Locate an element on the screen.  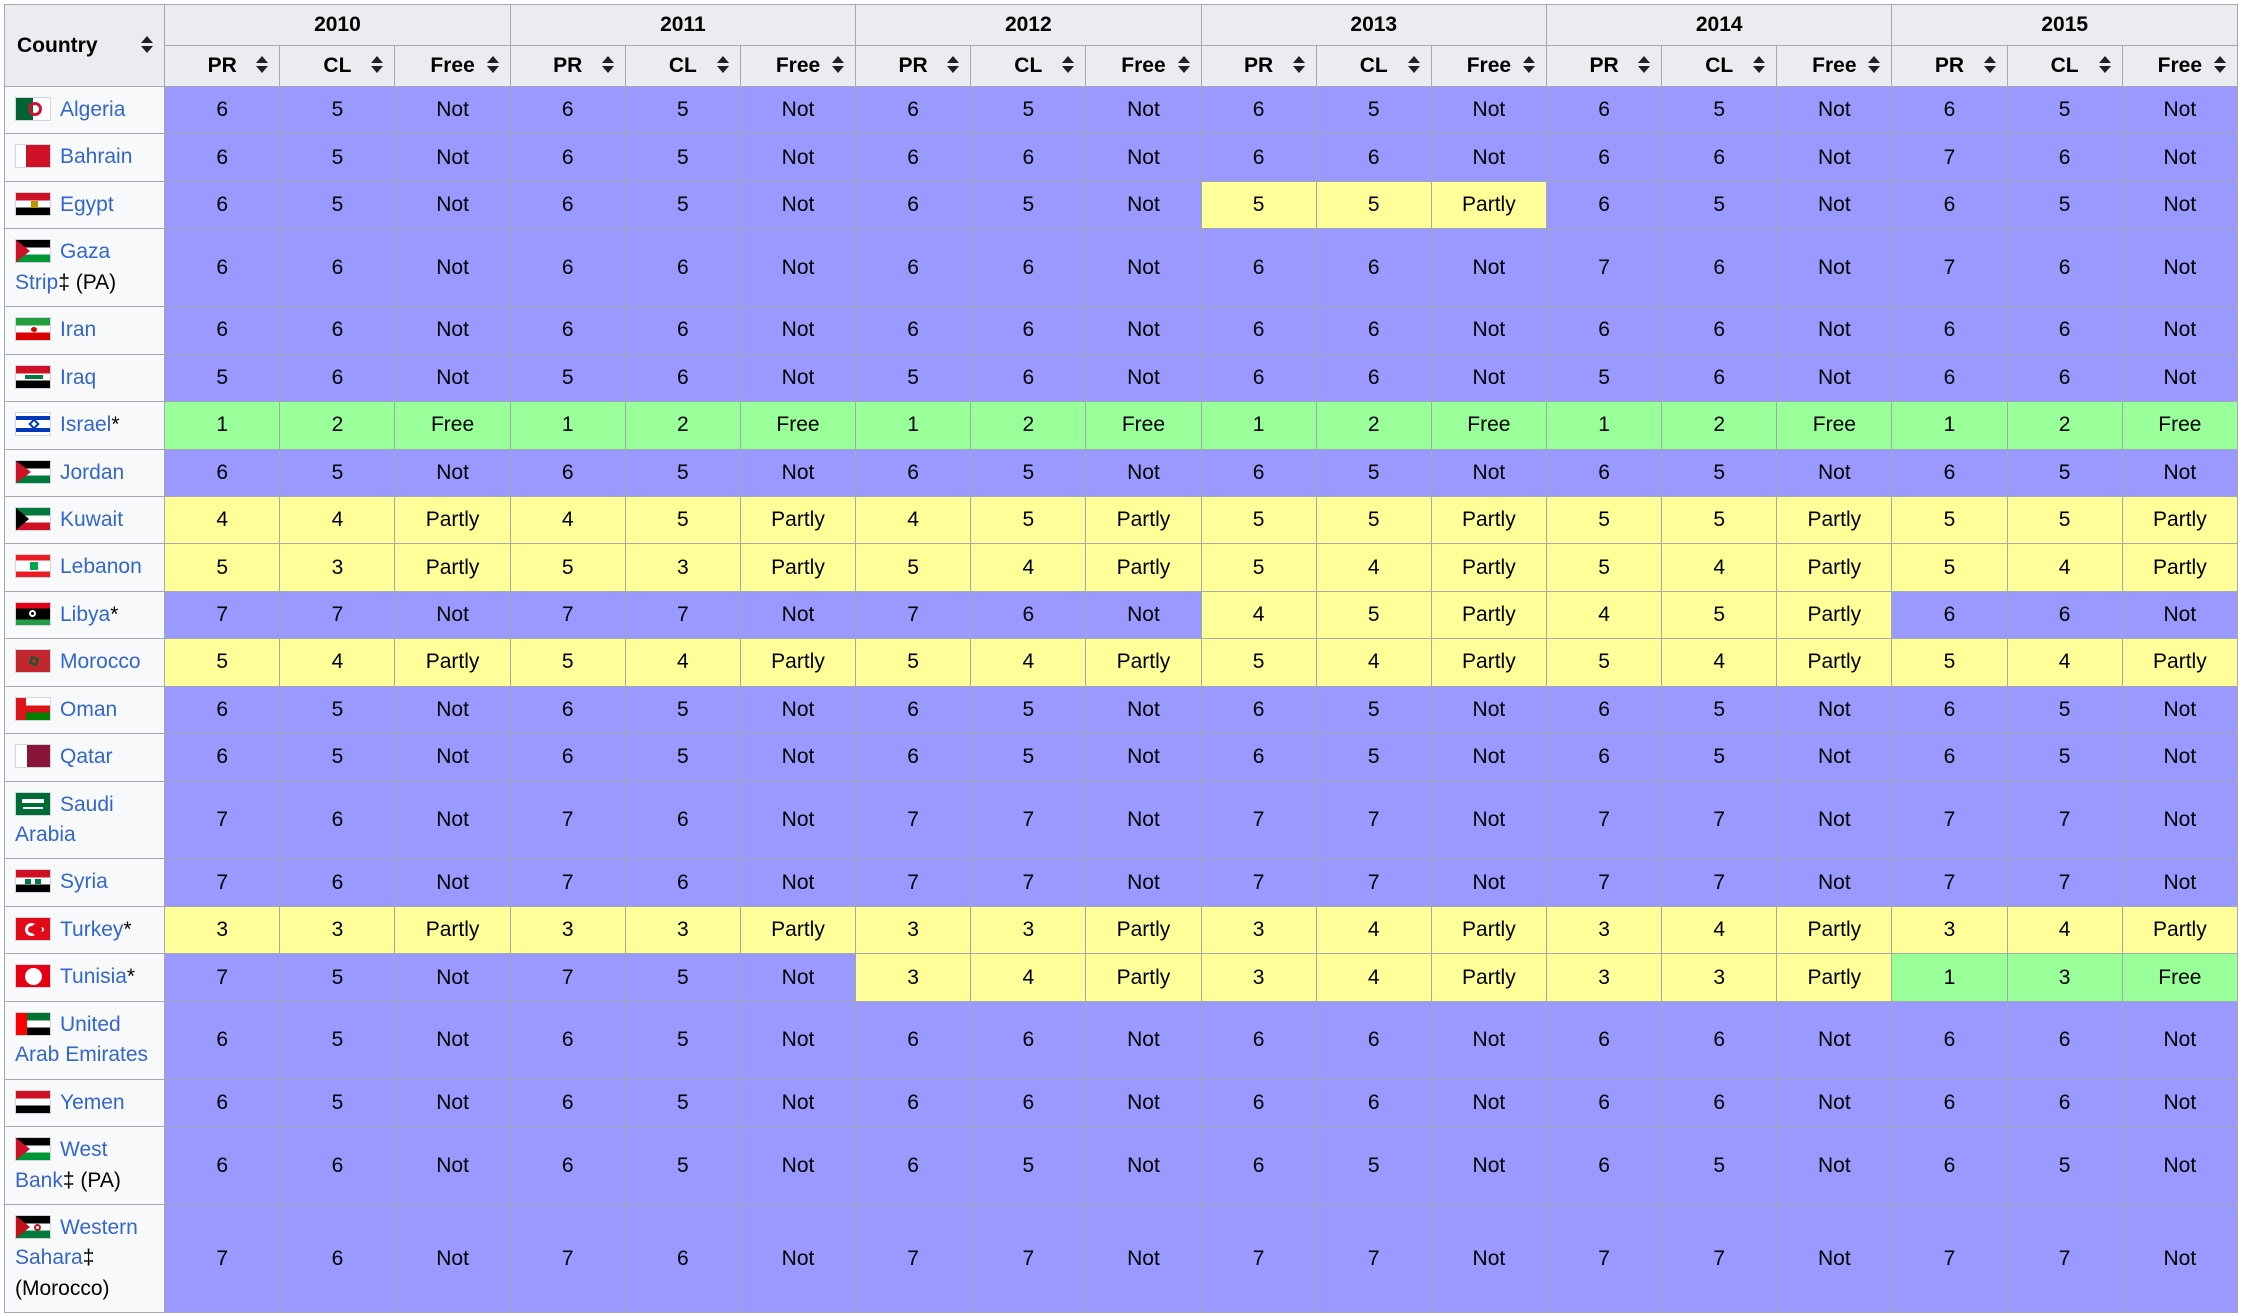
sort-icon-2013-cl is located at coordinates (1414, 66).